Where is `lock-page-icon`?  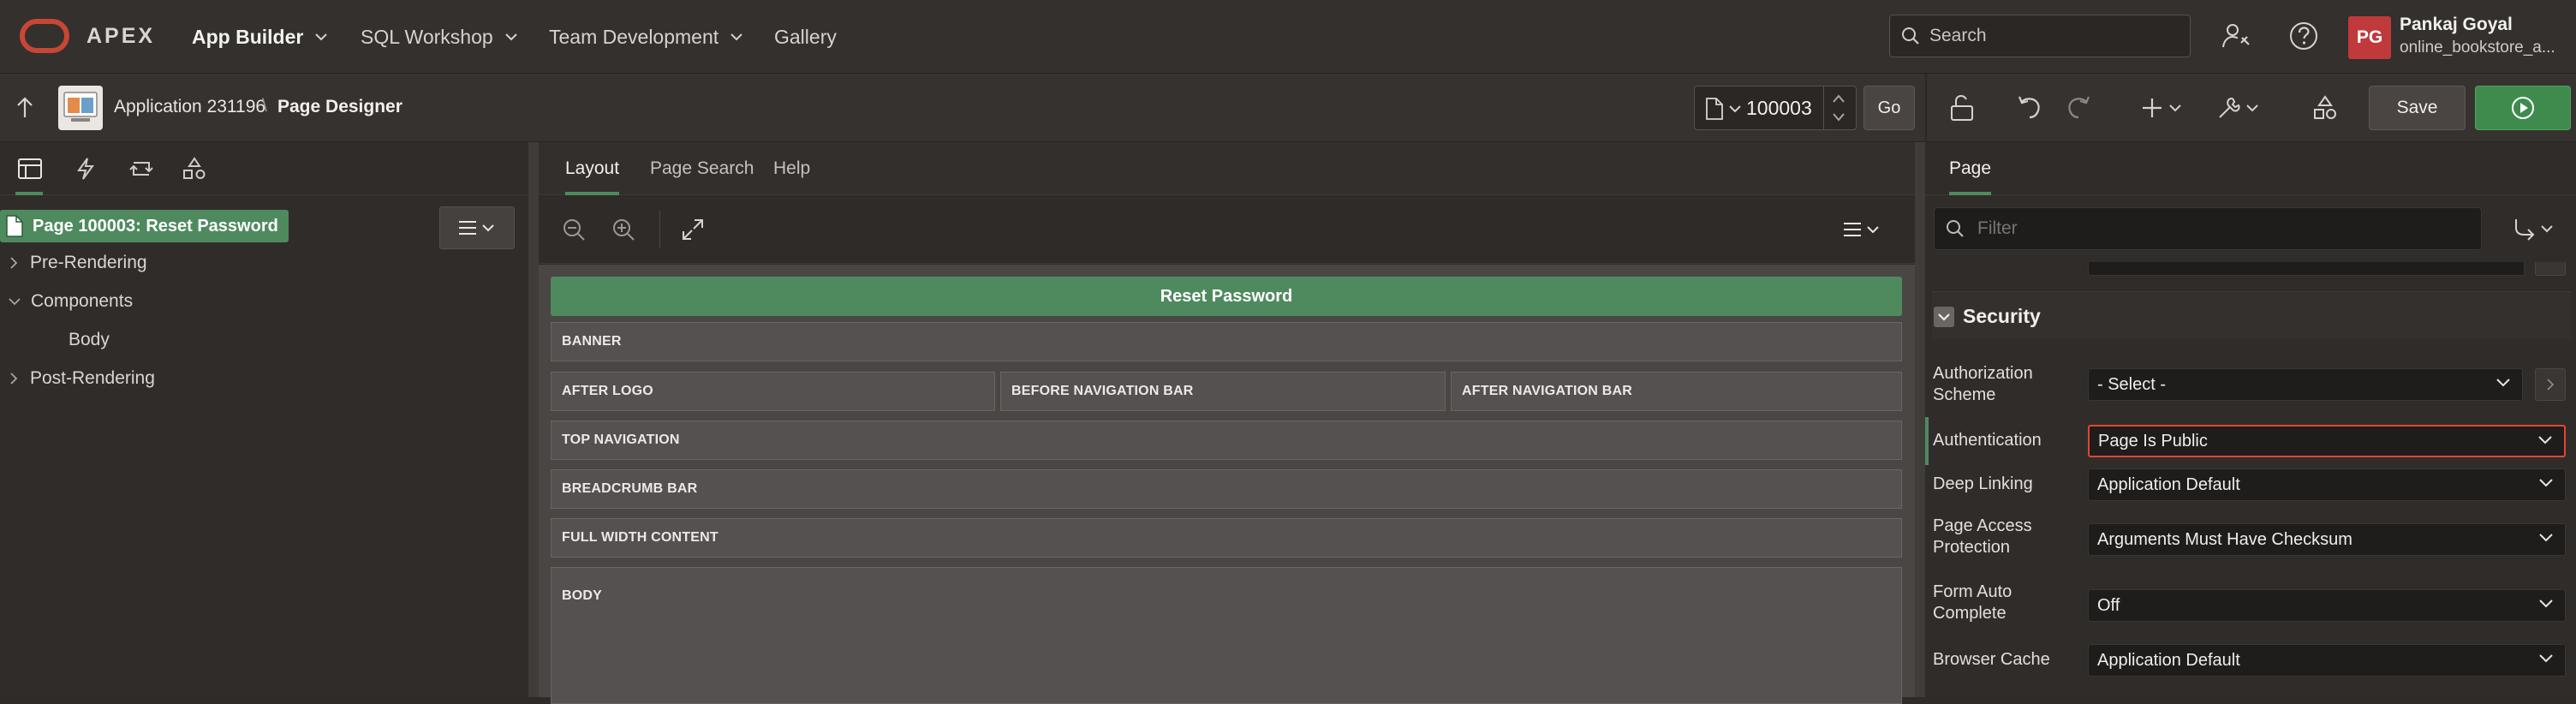
lock-page-icon is located at coordinates (1962, 108).